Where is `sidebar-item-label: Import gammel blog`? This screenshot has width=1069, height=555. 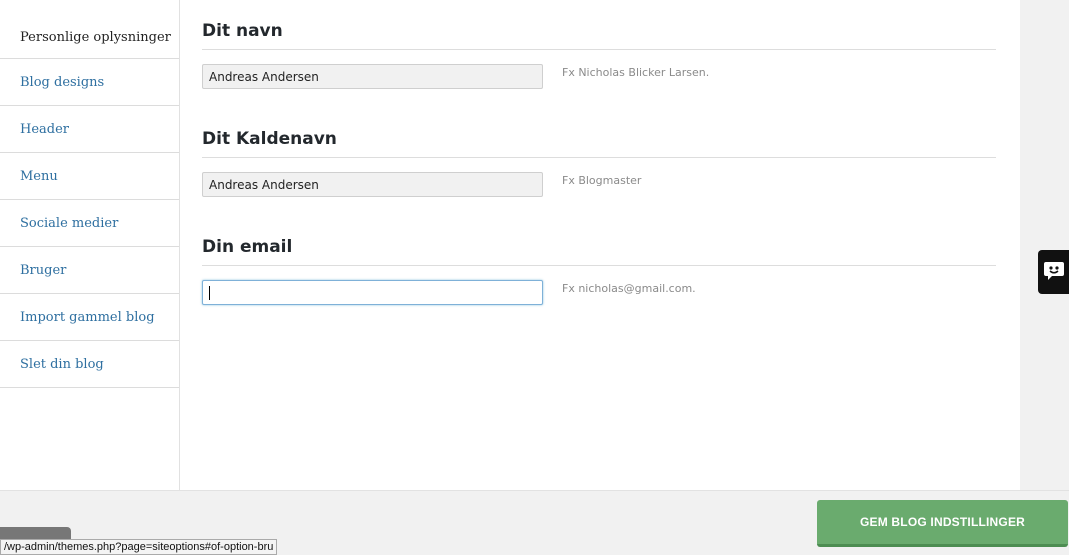 sidebar-item-label: Import gammel blog is located at coordinates (87, 317).